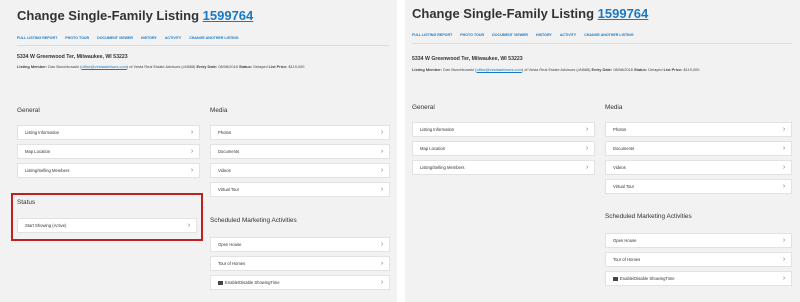  I want to click on page-title-text: Change Single-Family Listing, so click(108, 15).